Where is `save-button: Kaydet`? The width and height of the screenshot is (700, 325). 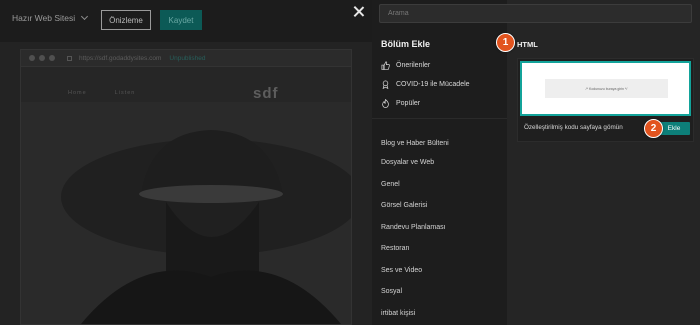
save-button: Kaydet is located at coordinates (181, 20).